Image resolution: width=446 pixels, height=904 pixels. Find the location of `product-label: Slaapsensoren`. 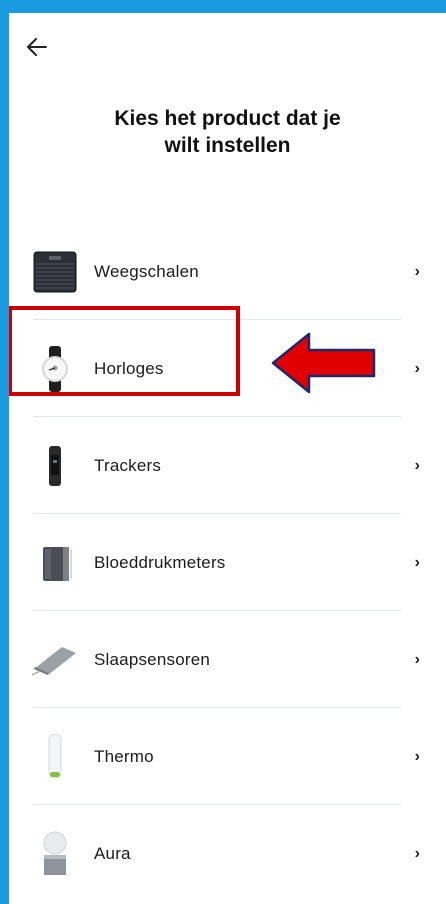

product-label: Slaapsensoren is located at coordinates (152, 659).